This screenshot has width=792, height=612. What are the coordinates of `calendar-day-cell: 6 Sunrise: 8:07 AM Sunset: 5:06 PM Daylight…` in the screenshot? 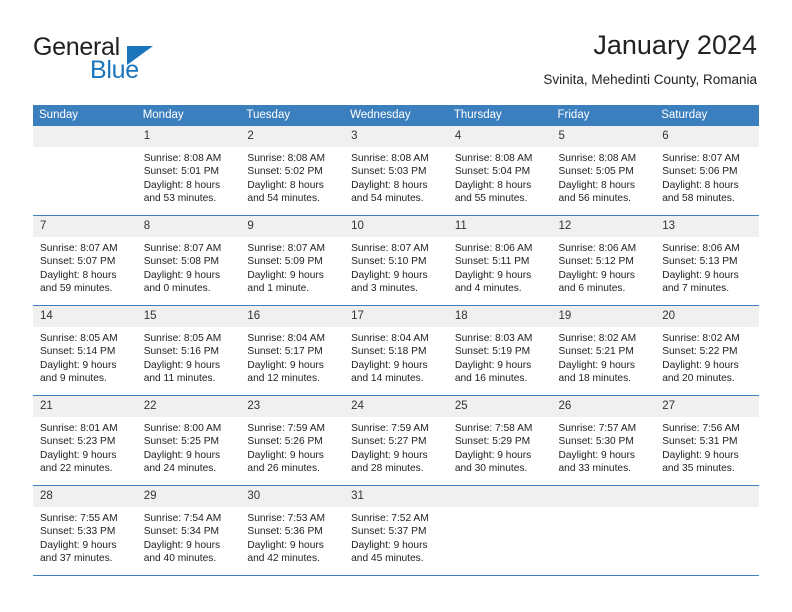 It's located at (707, 171).